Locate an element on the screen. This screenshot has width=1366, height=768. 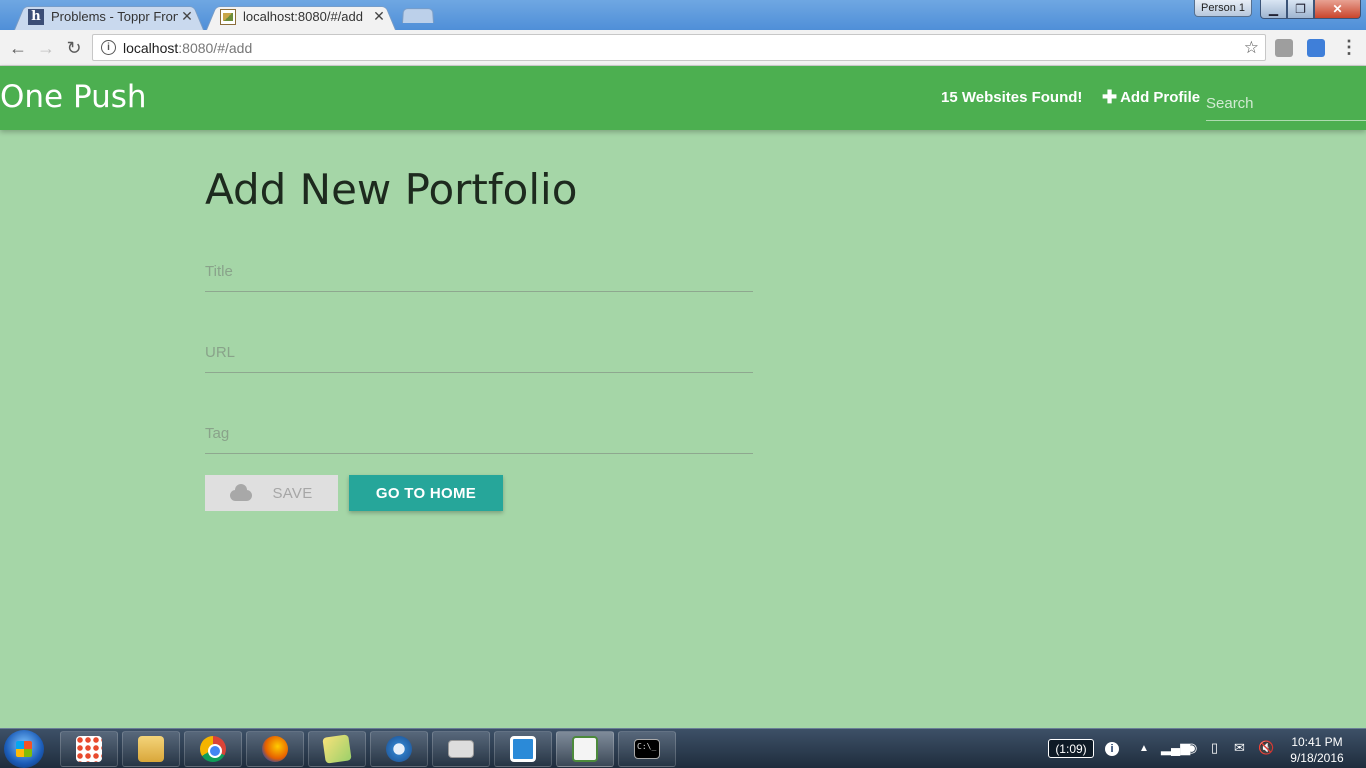
battery-indicator: (1:09) is located at coordinates (1071, 748).